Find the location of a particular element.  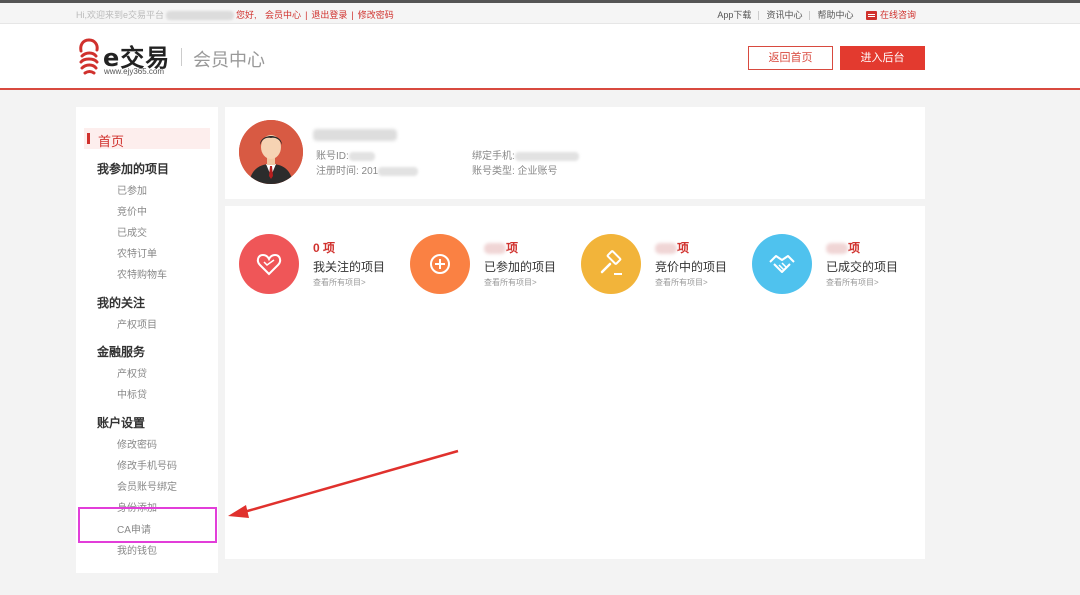

annotation-arrow-icon is located at coordinates (343, 483).